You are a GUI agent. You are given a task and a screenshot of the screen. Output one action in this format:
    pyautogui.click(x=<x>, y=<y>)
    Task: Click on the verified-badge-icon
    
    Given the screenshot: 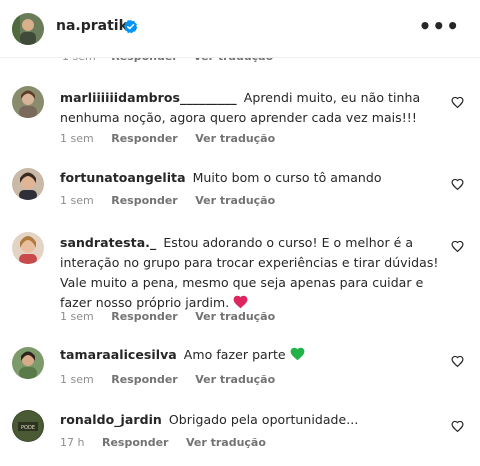 What is the action you would take?
    pyautogui.click(x=130, y=26)
    